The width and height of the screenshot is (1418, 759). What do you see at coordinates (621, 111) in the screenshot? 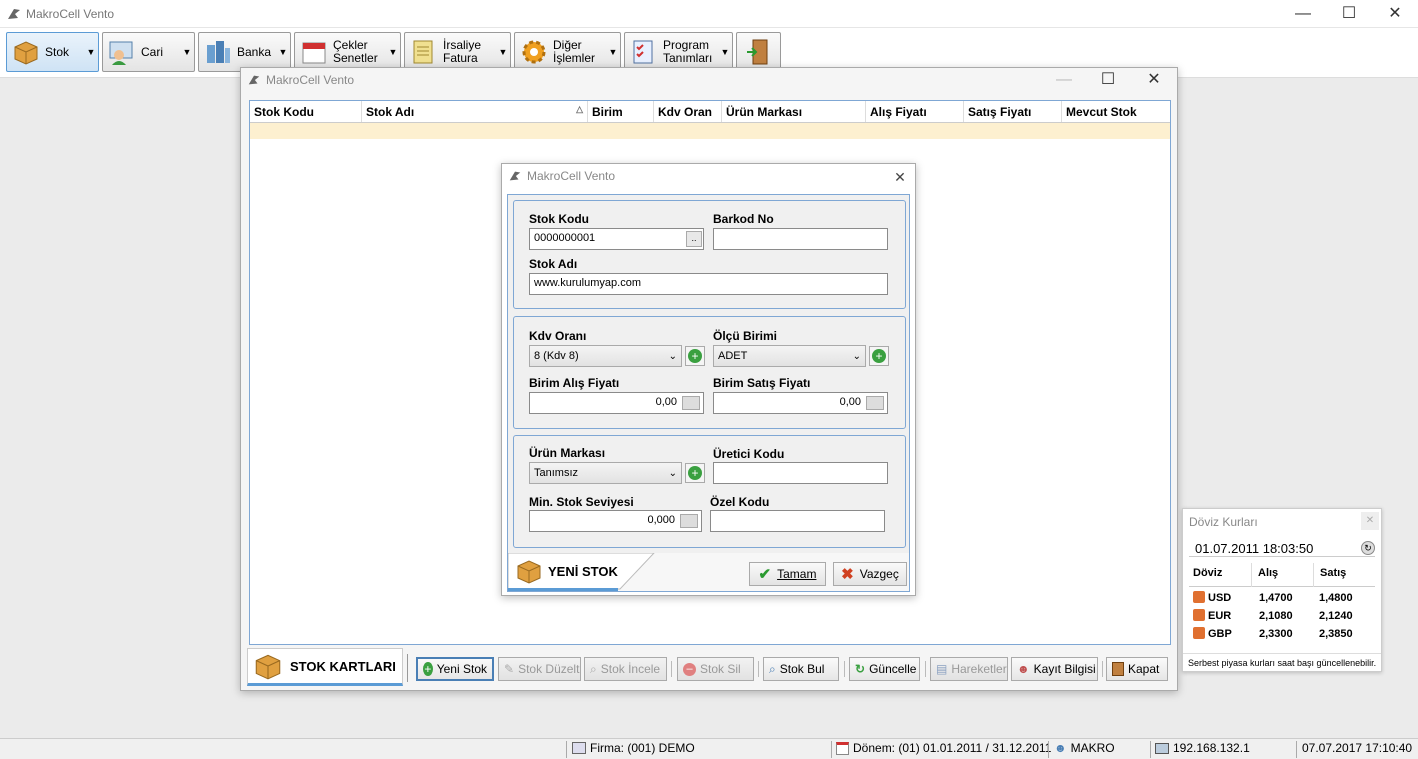
I see `col-birim: Birim` at bounding box center [621, 111].